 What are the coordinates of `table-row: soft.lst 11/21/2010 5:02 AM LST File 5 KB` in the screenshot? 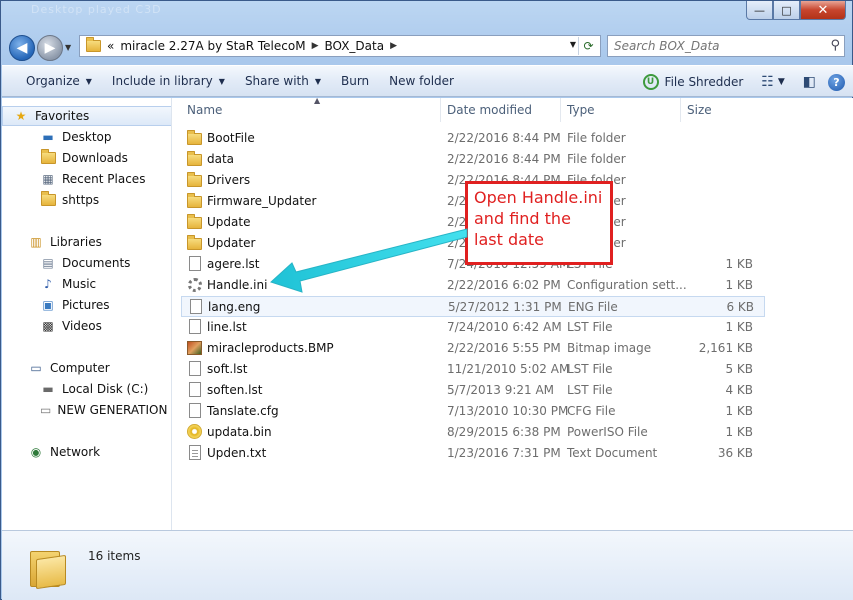 It's located at (473, 369).